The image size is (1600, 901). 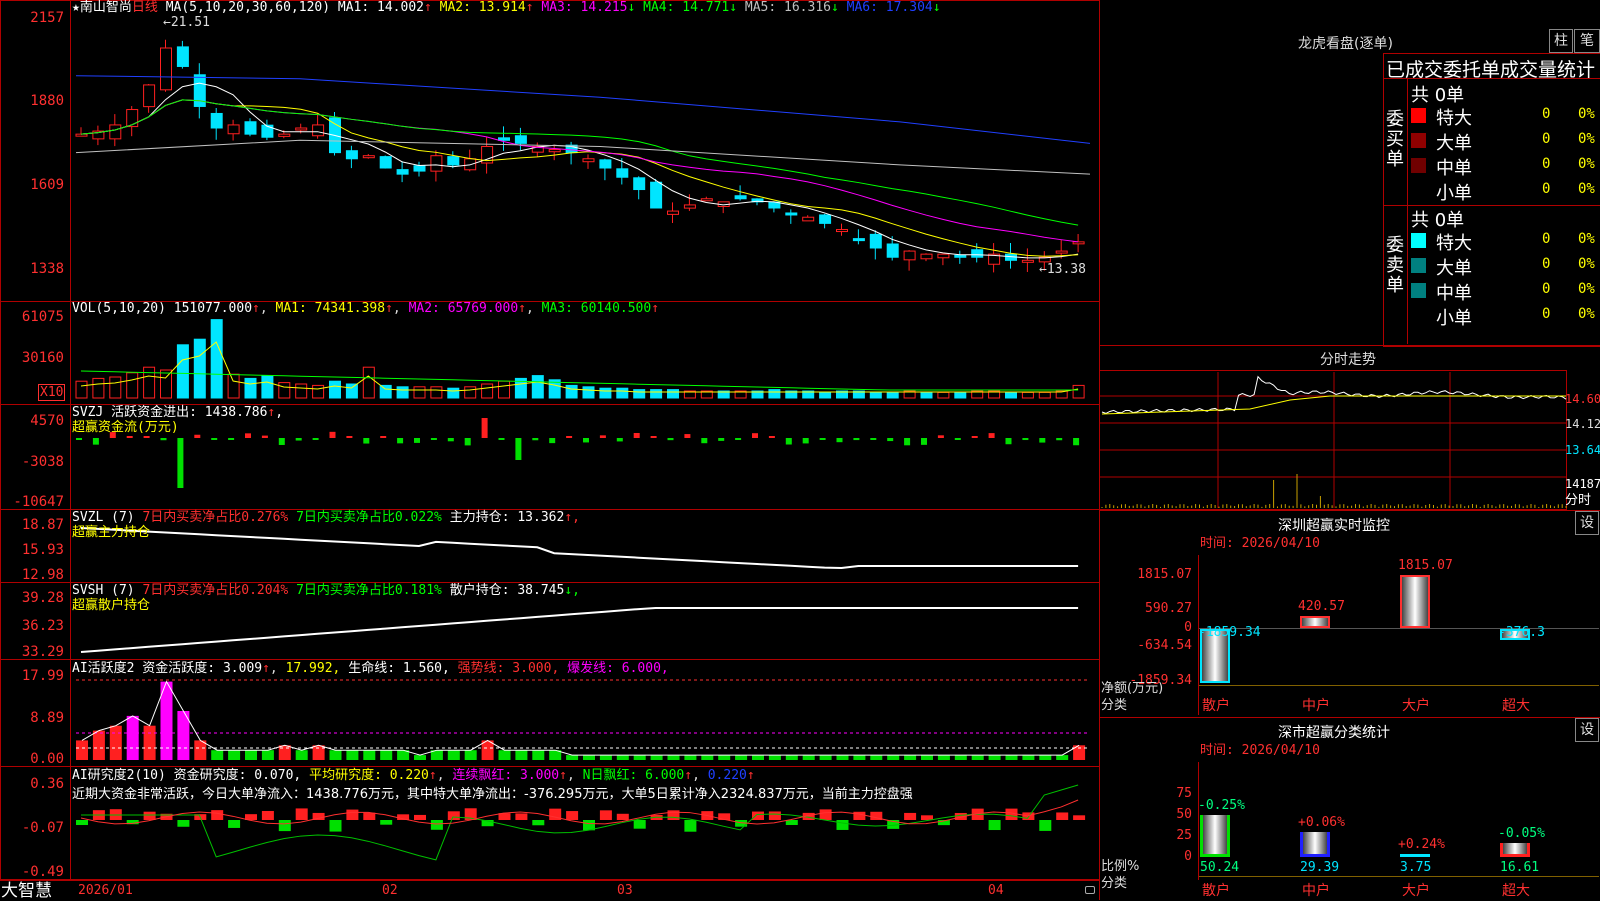 I want to click on classify-value-3: 16.61, so click(x=1520, y=867).